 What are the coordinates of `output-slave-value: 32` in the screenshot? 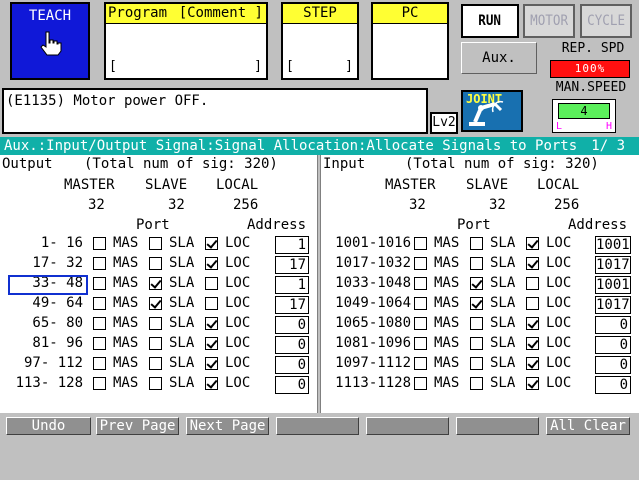 It's located at (176, 205).